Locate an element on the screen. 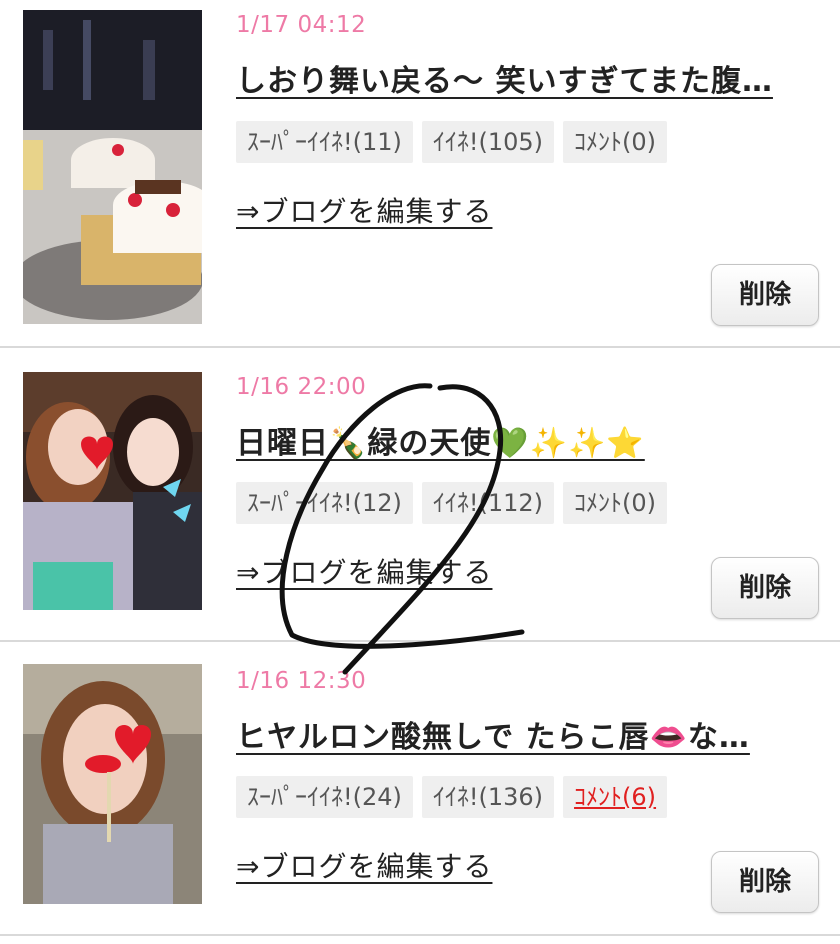 The height and width of the screenshot is (944, 840). like-badge: ｲｲﾈ!(112) is located at coordinates (488, 503).